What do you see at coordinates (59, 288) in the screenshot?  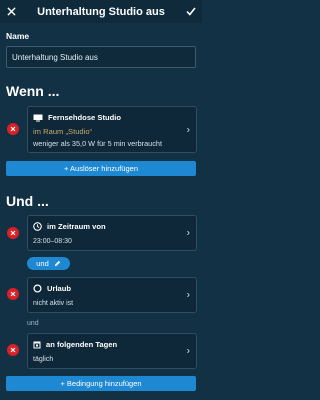 I see `condition-title: Urlaub` at bounding box center [59, 288].